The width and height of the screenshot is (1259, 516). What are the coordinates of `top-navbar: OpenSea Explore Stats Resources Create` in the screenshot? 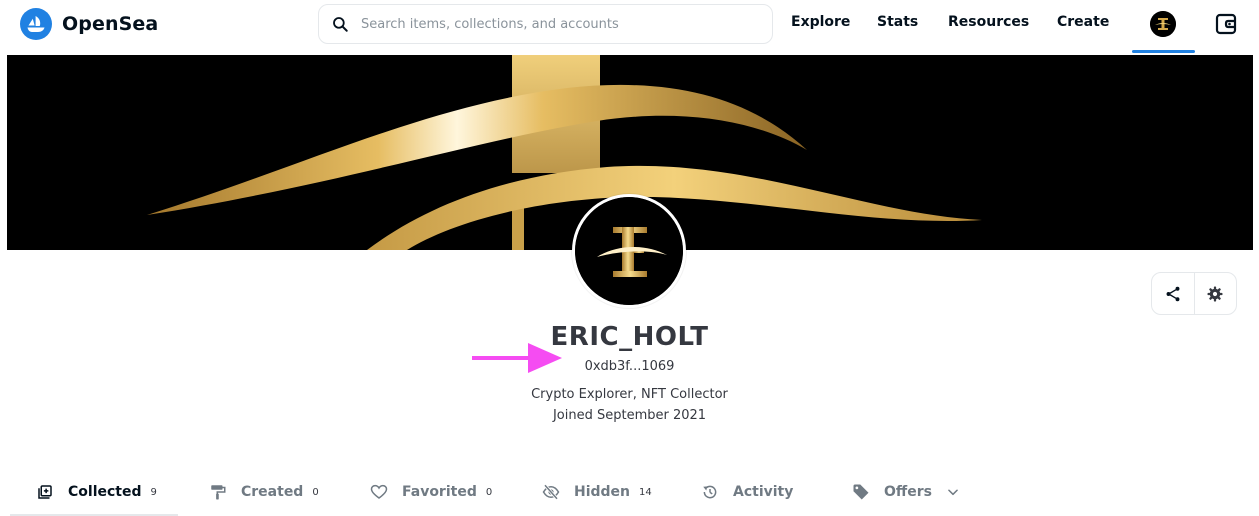 It's located at (629, 26).